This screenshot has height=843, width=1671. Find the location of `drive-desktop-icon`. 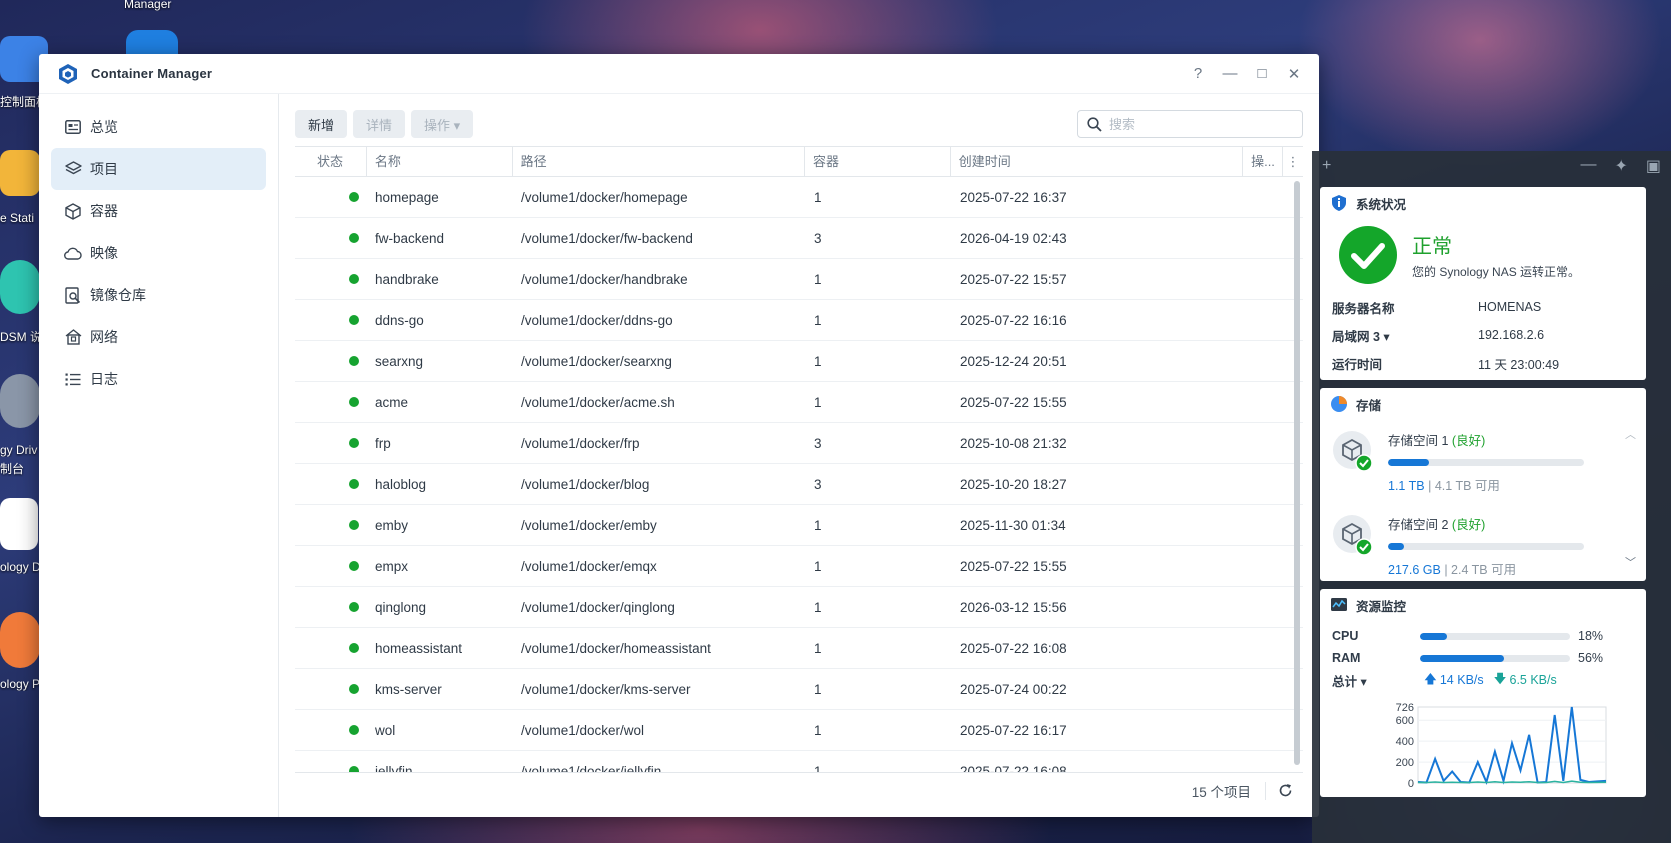

drive-desktop-icon is located at coordinates (20, 401).